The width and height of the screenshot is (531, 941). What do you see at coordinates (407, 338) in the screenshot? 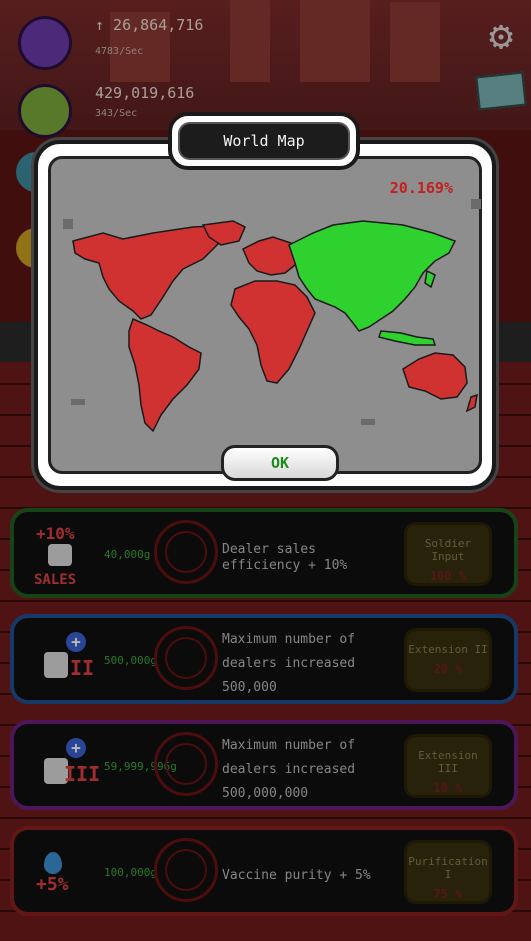
I see `region-indonesia` at bounding box center [407, 338].